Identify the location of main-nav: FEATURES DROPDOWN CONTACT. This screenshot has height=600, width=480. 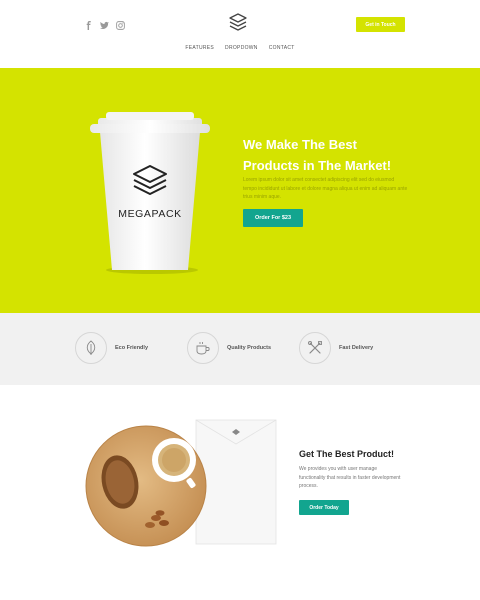
(240, 48).